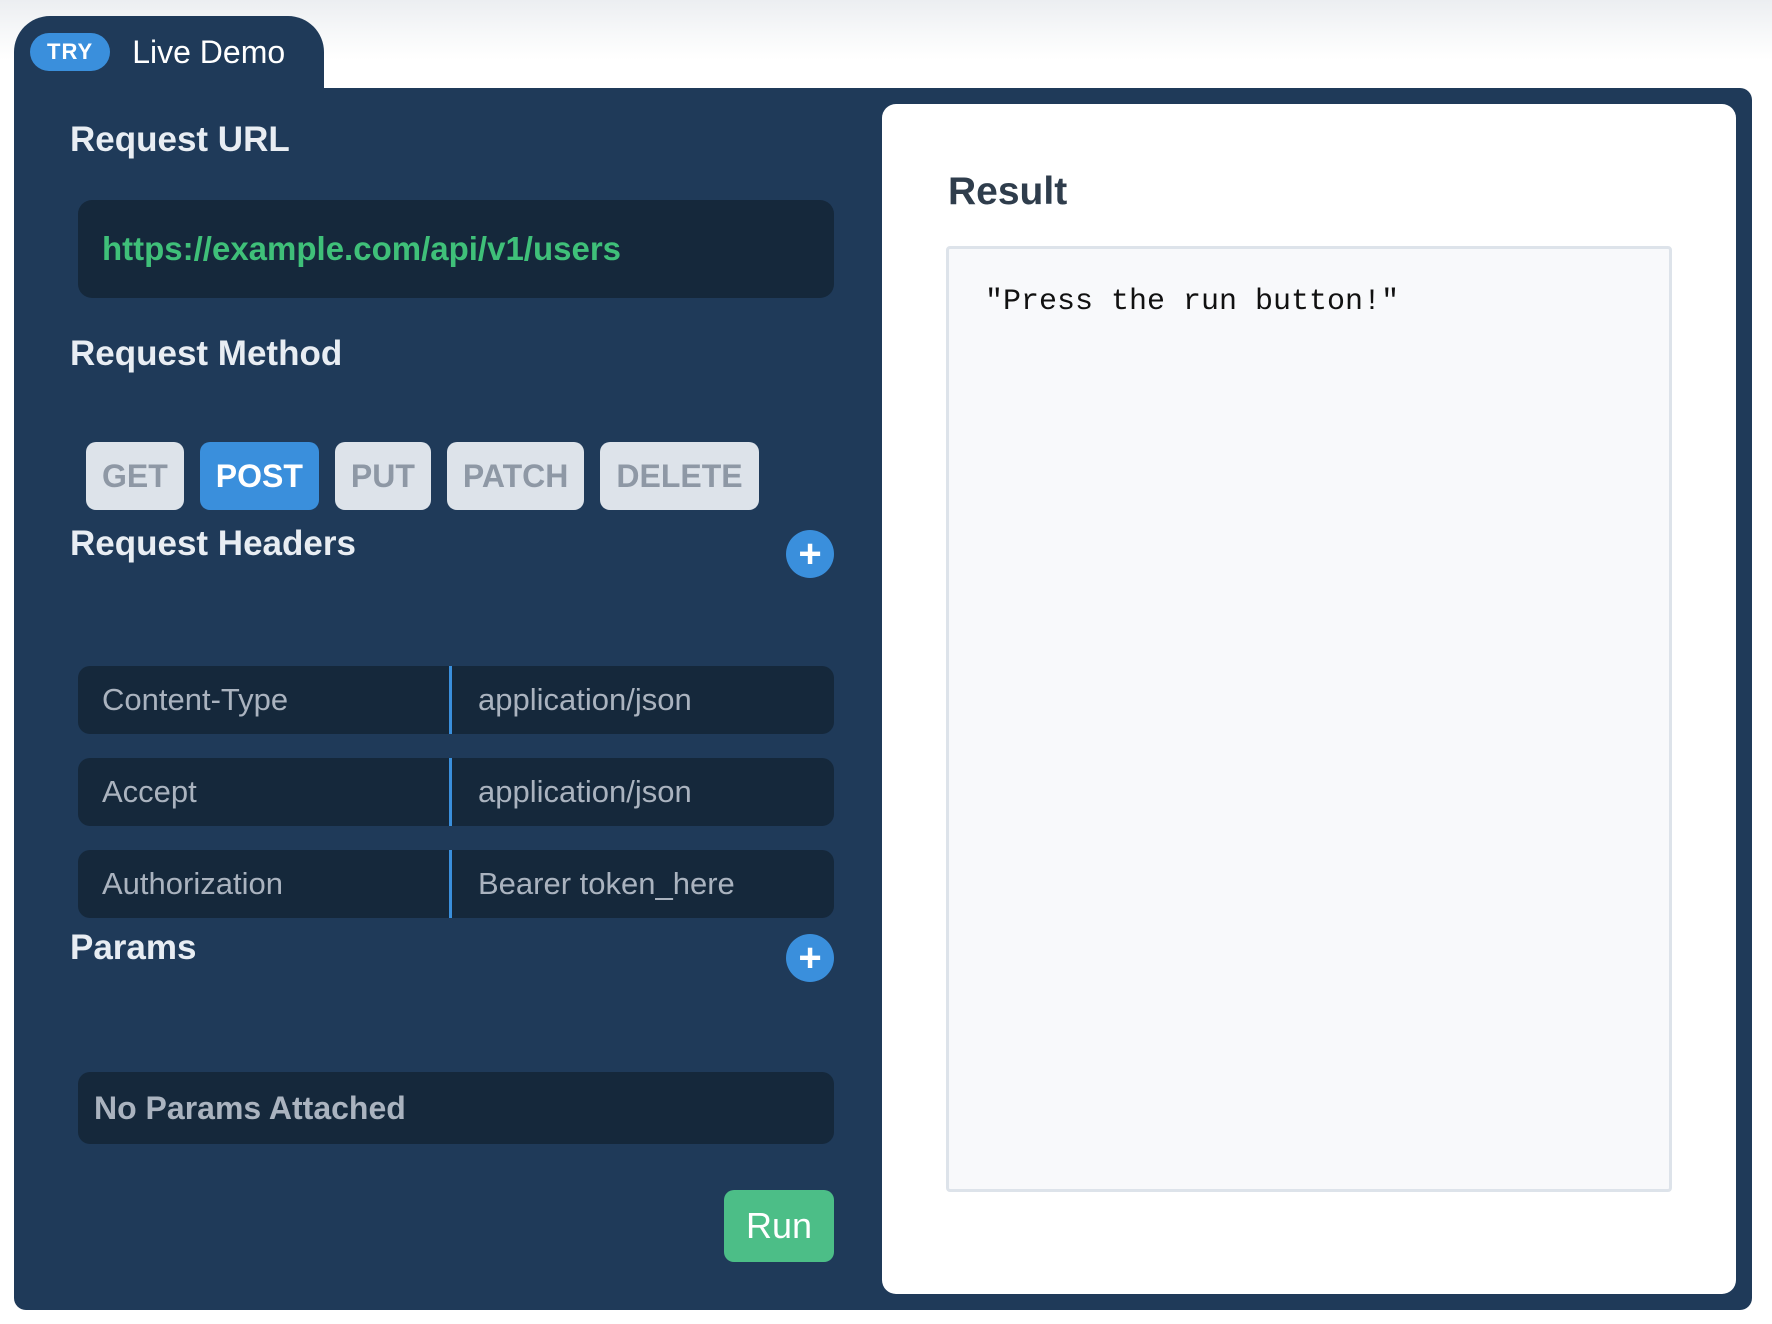  Describe the element at coordinates (180, 139) in the screenshot. I see `request-url-label: Request URL` at that location.